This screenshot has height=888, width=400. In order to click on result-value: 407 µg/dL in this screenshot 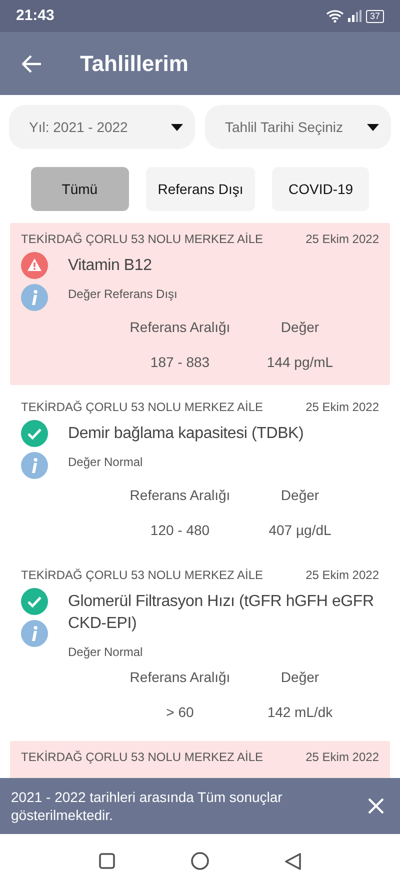, I will do `click(300, 530)`.